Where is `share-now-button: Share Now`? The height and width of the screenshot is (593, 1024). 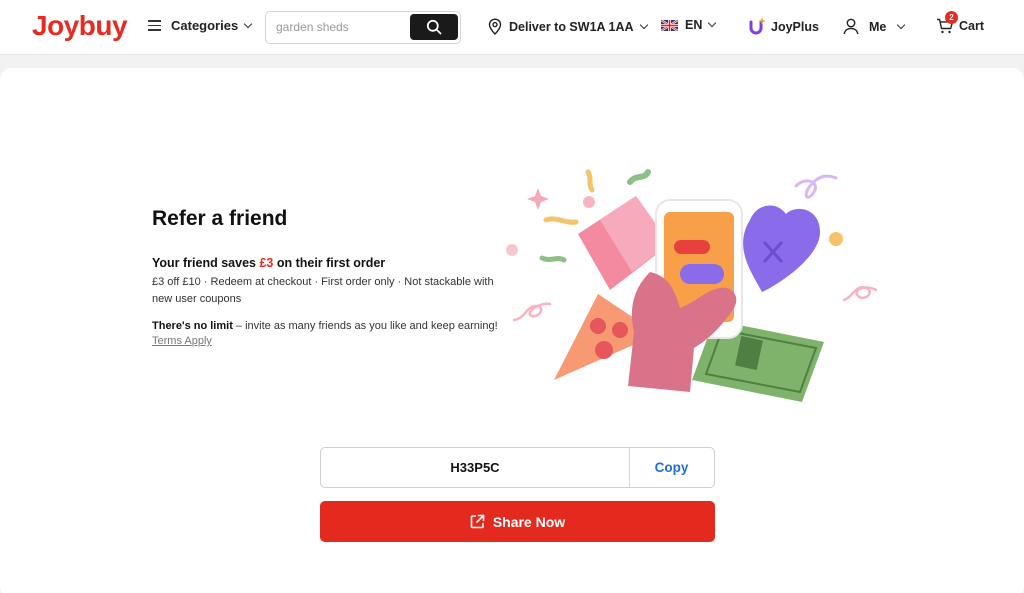 share-now-button: Share Now is located at coordinates (517, 521).